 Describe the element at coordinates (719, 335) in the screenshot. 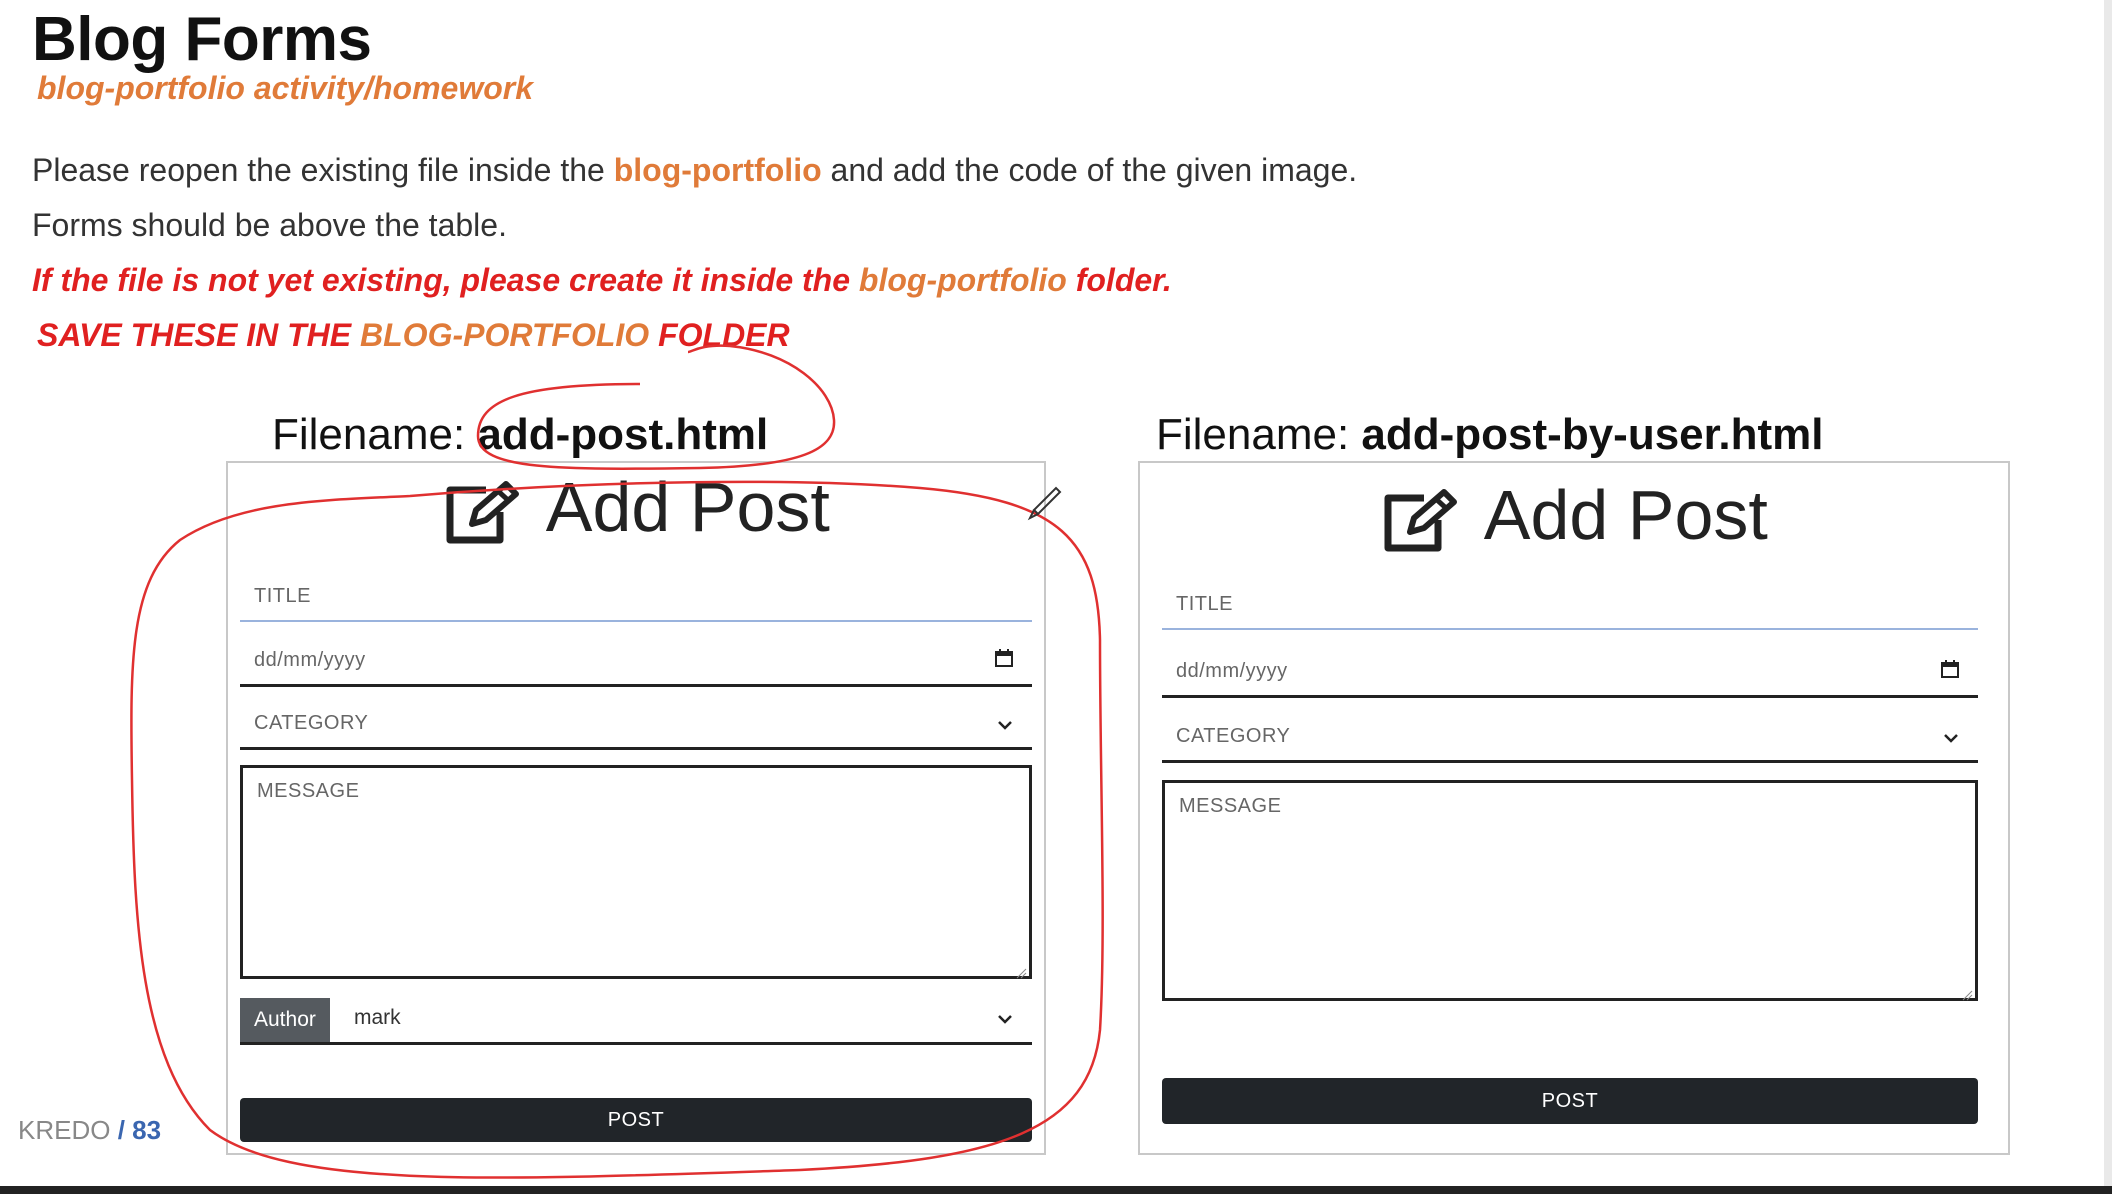

I see `save-notice-text: FOLDER` at that location.